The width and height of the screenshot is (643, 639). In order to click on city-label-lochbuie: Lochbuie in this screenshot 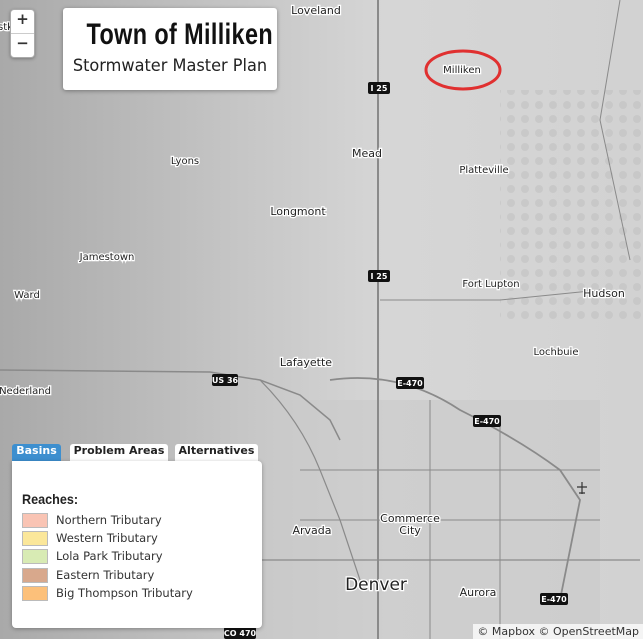, I will do `click(556, 352)`.